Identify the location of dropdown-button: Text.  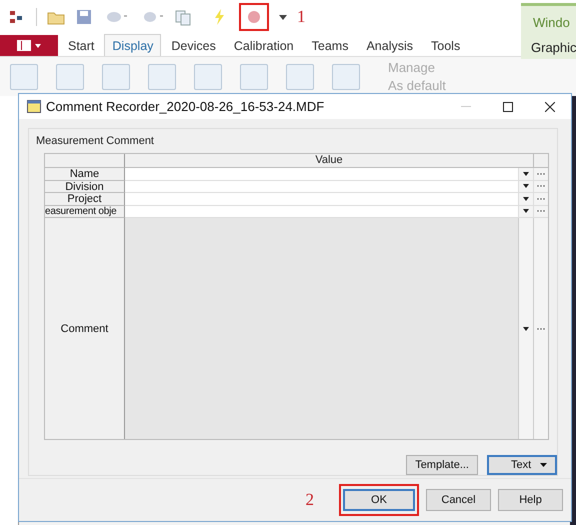
(522, 465).